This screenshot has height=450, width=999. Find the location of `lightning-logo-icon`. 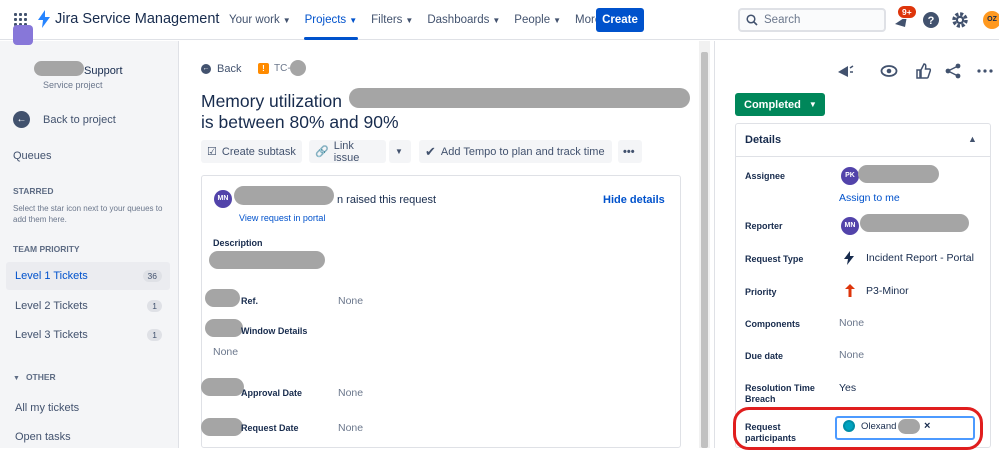

lightning-logo-icon is located at coordinates (44, 19).